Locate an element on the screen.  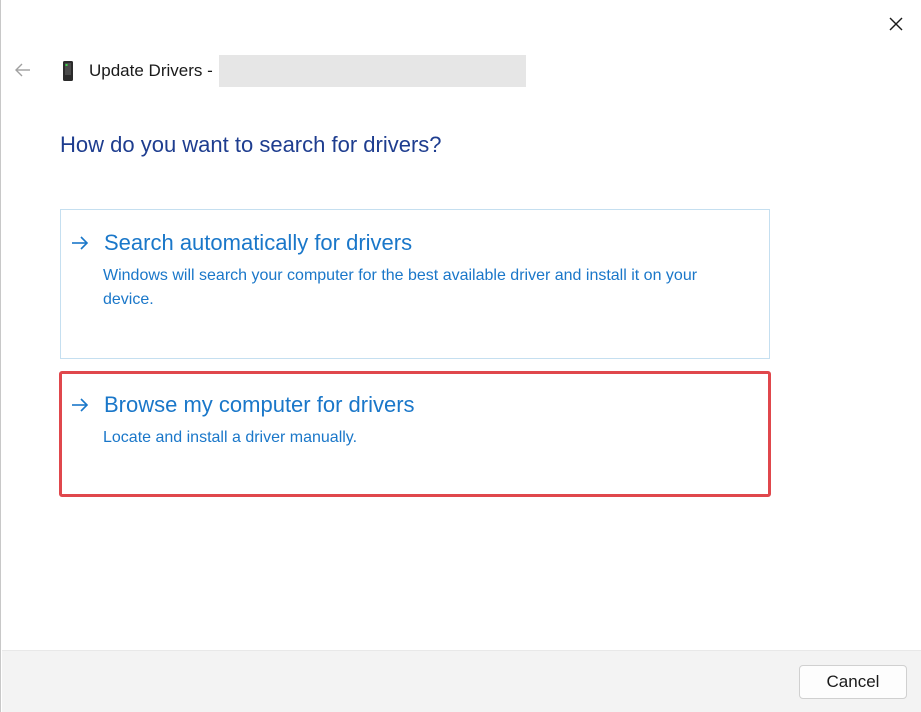
redacted-device-name is located at coordinates (372, 71).